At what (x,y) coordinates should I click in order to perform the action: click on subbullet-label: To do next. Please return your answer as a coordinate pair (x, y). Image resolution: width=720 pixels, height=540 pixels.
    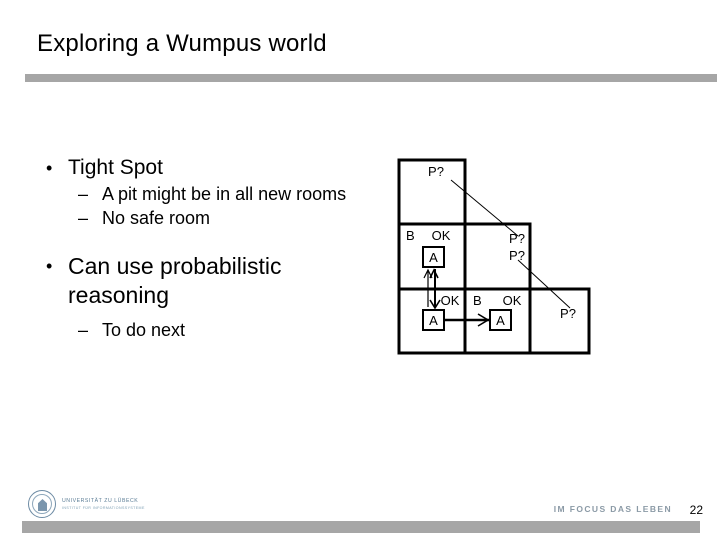
    Looking at the image, I should click on (144, 330).